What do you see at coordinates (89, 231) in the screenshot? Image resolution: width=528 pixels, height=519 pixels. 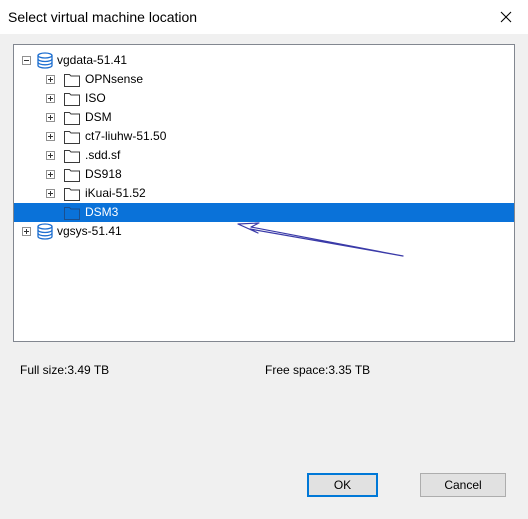 I see `tree-node-label: vgsys-51.41` at bounding box center [89, 231].